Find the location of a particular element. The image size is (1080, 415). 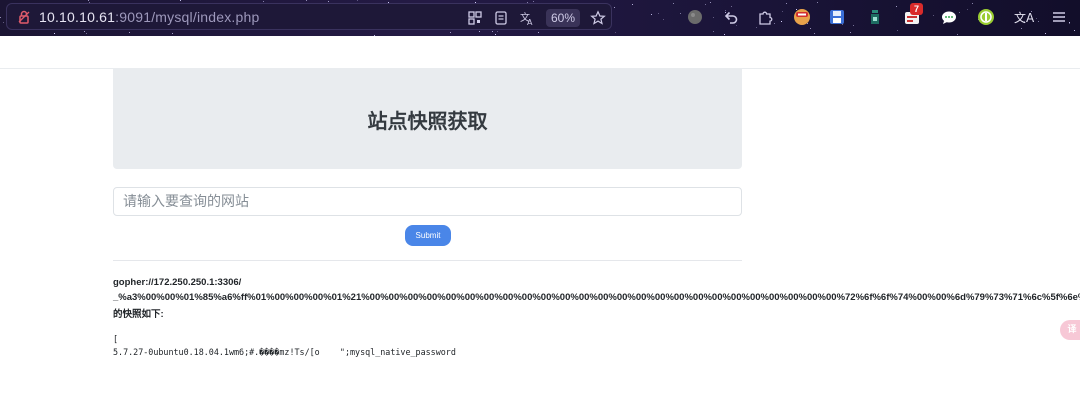

lock-icon is located at coordinates (24, 17).